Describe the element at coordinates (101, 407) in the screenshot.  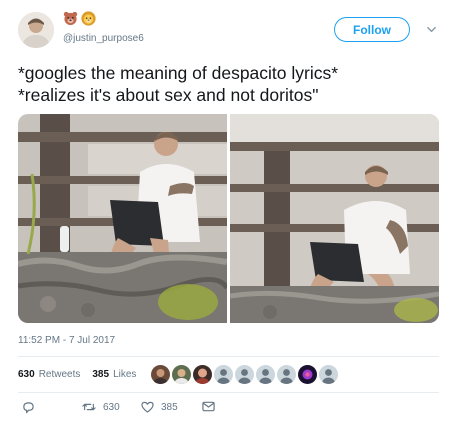
I see `retweet-button: 630` at that location.